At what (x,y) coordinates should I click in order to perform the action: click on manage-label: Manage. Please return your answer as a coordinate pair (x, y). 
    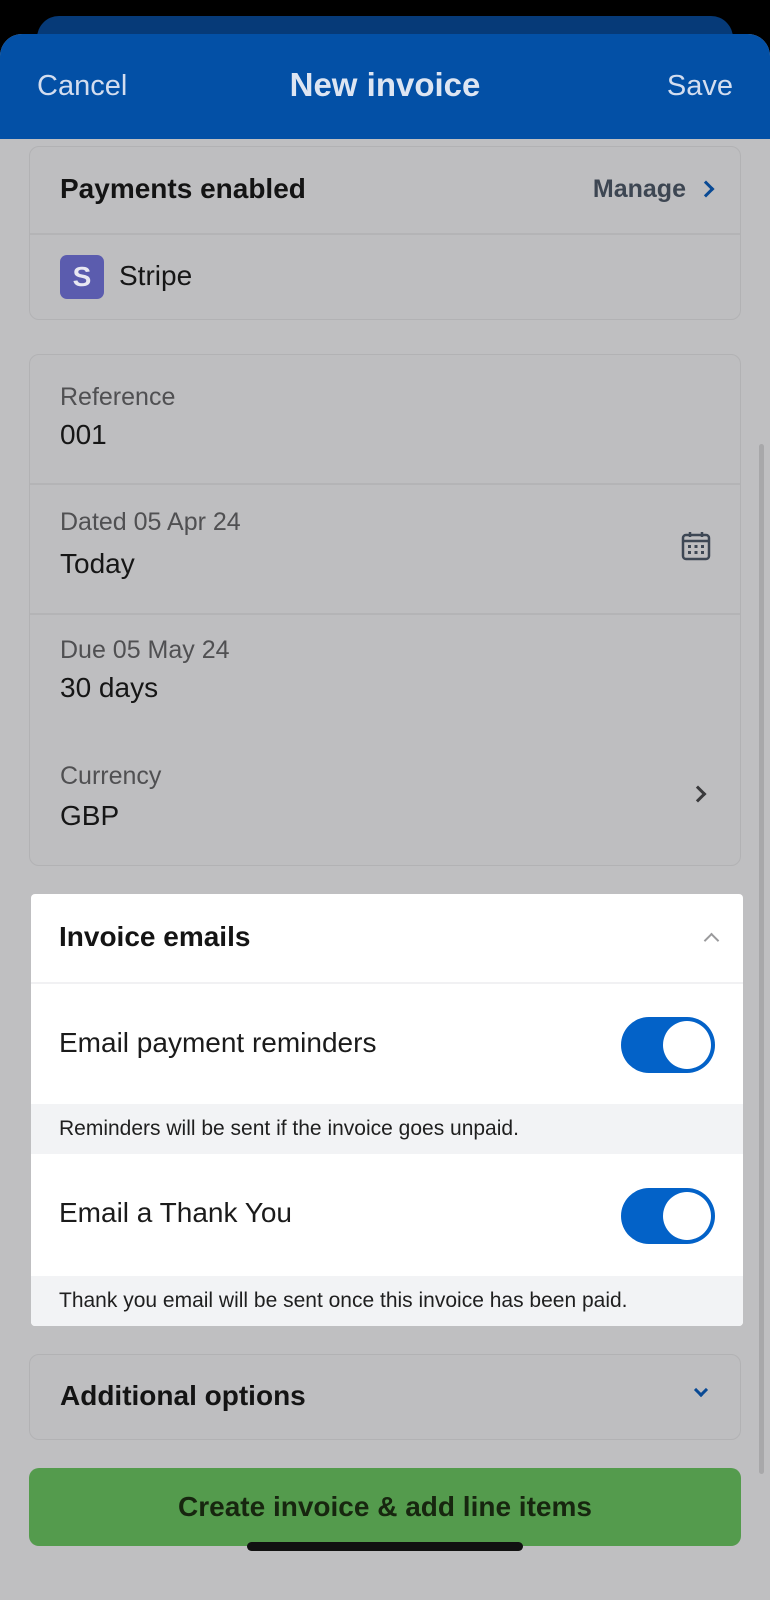
    Looking at the image, I should click on (639, 189).